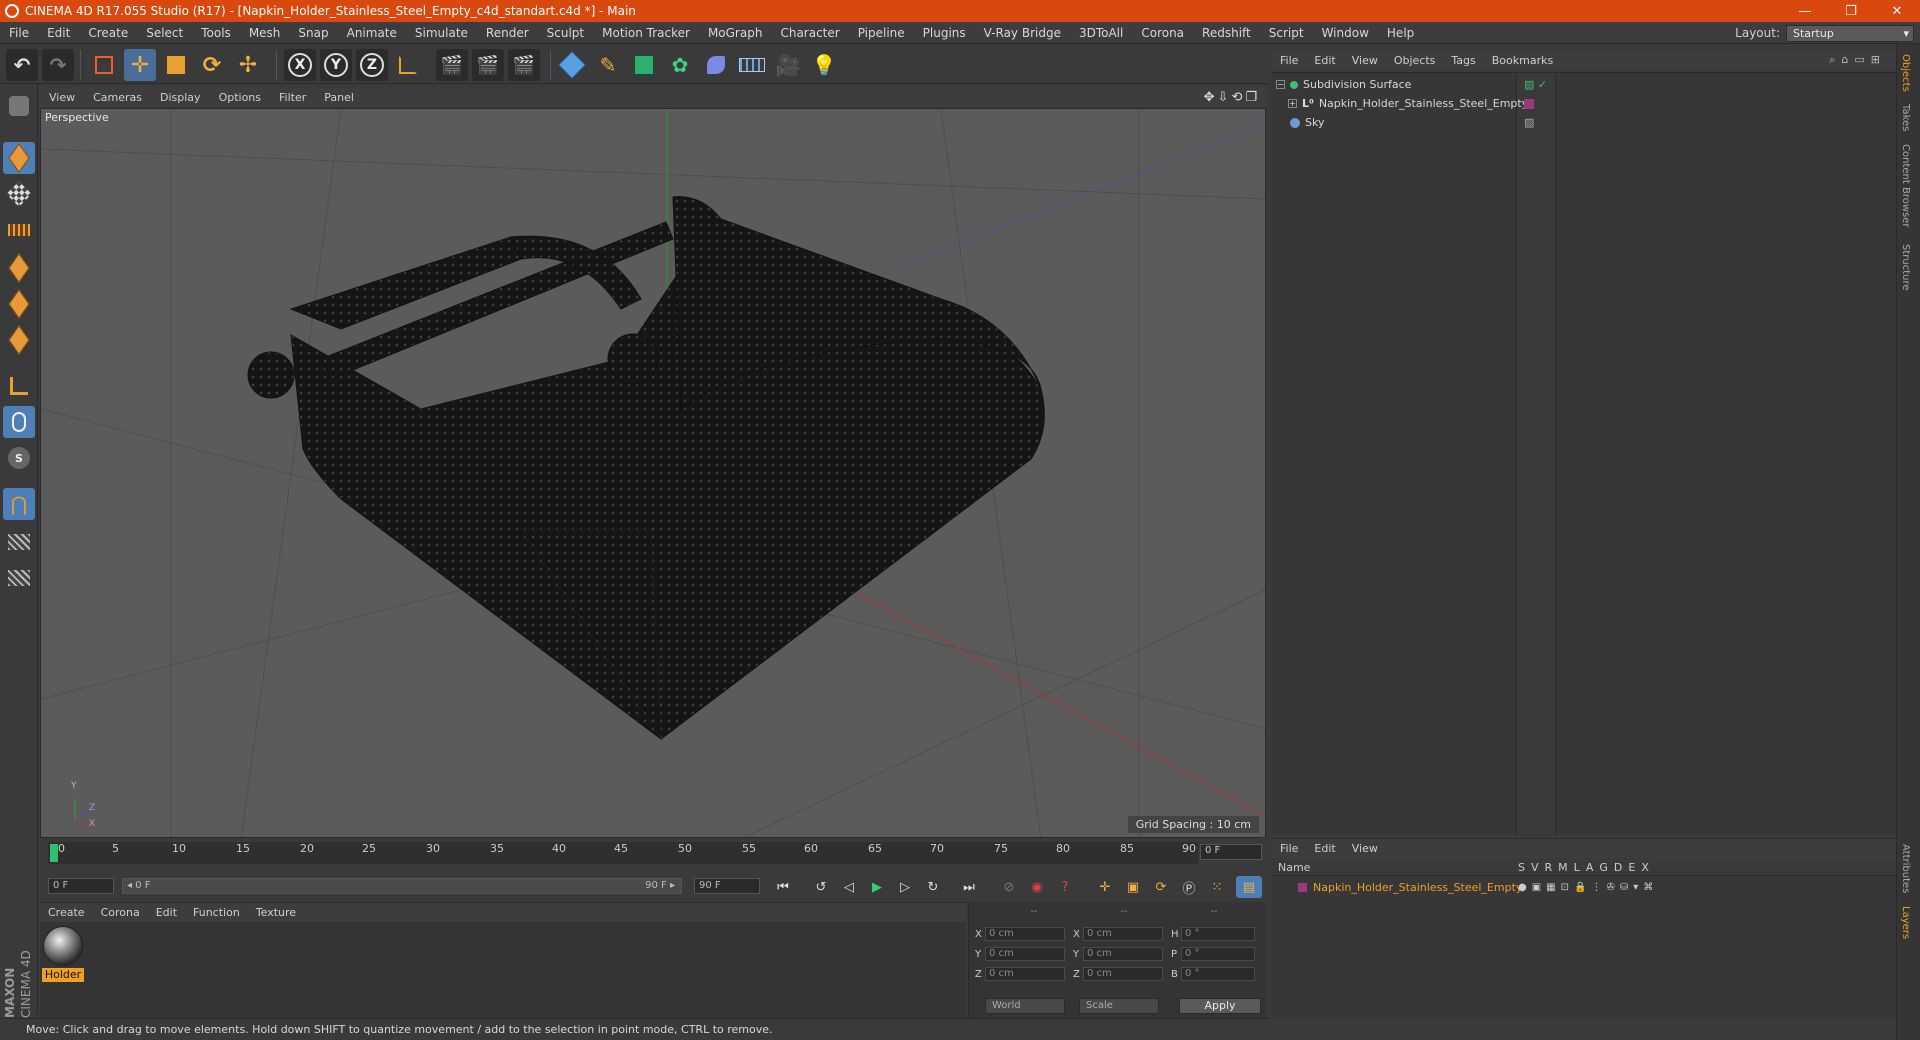 This screenshot has height=1040, width=1920. What do you see at coordinates (1584, 122) in the screenshot?
I see `object-row: Sky ▨` at bounding box center [1584, 122].